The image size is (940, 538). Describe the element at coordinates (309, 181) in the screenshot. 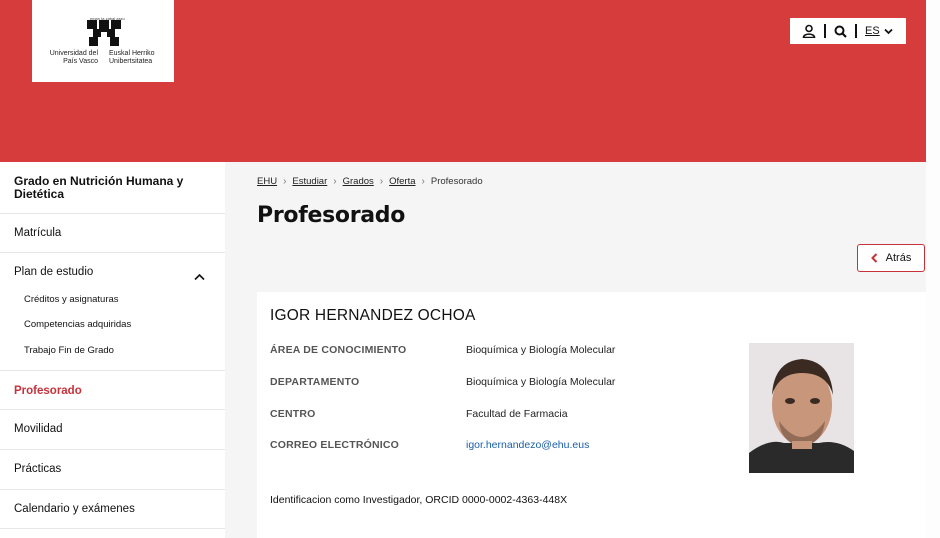

I see `breadcrumb-link-estudiar: Estudiar` at that location.